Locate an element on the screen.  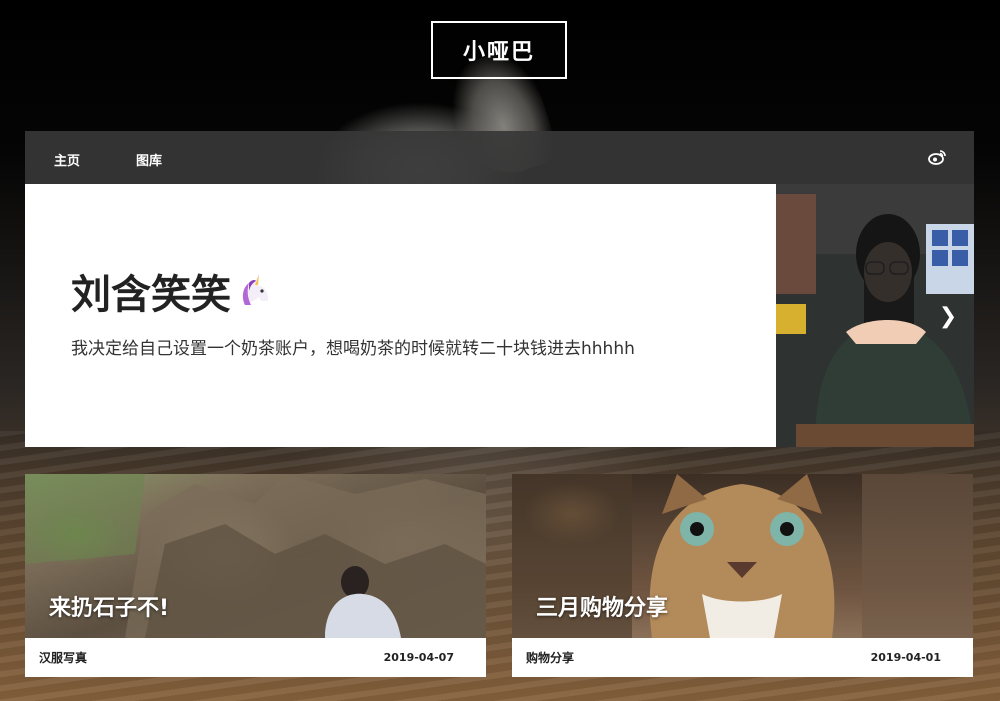
nav-gallery: 图库 is located at coordinates (149, 159).